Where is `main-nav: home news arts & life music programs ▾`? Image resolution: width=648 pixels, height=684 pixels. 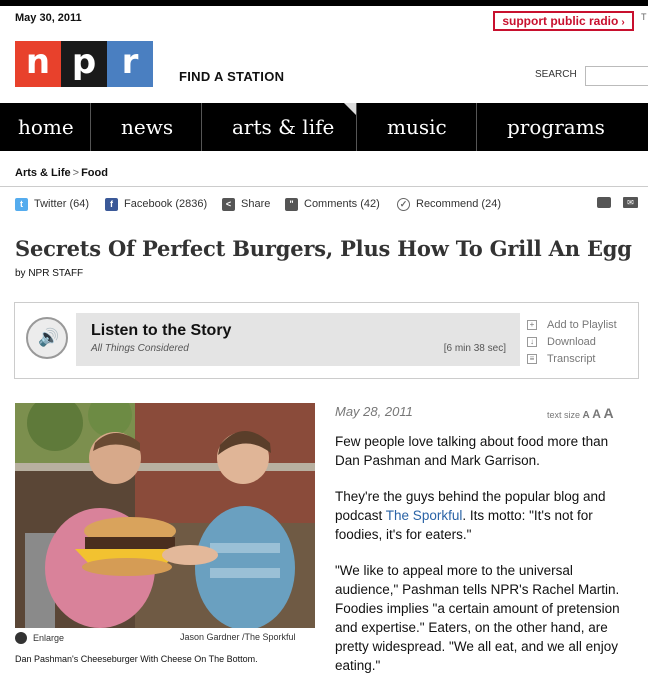
main-nav: home news arts & life music programs ▾ is located at coordinates (324, 142).